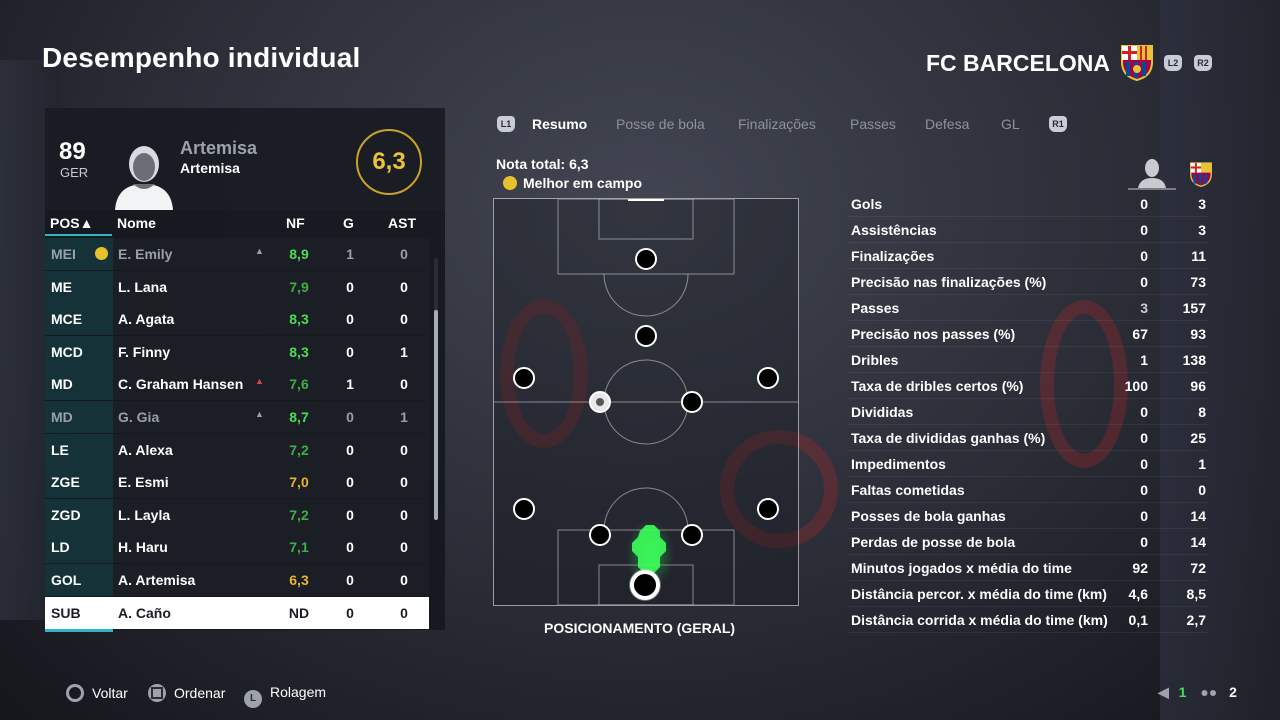 The height and width of the screenshot is (720, 1280). I want to click on header-ast: AST, so click(402, 223).